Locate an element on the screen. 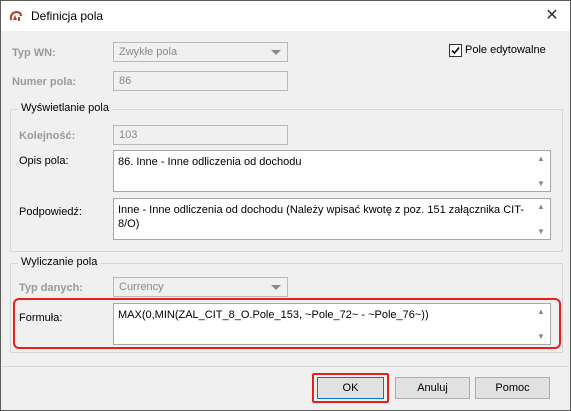  podpowiedz-scrollbar: ▲ ▼ is located at coordinates (541, 219).